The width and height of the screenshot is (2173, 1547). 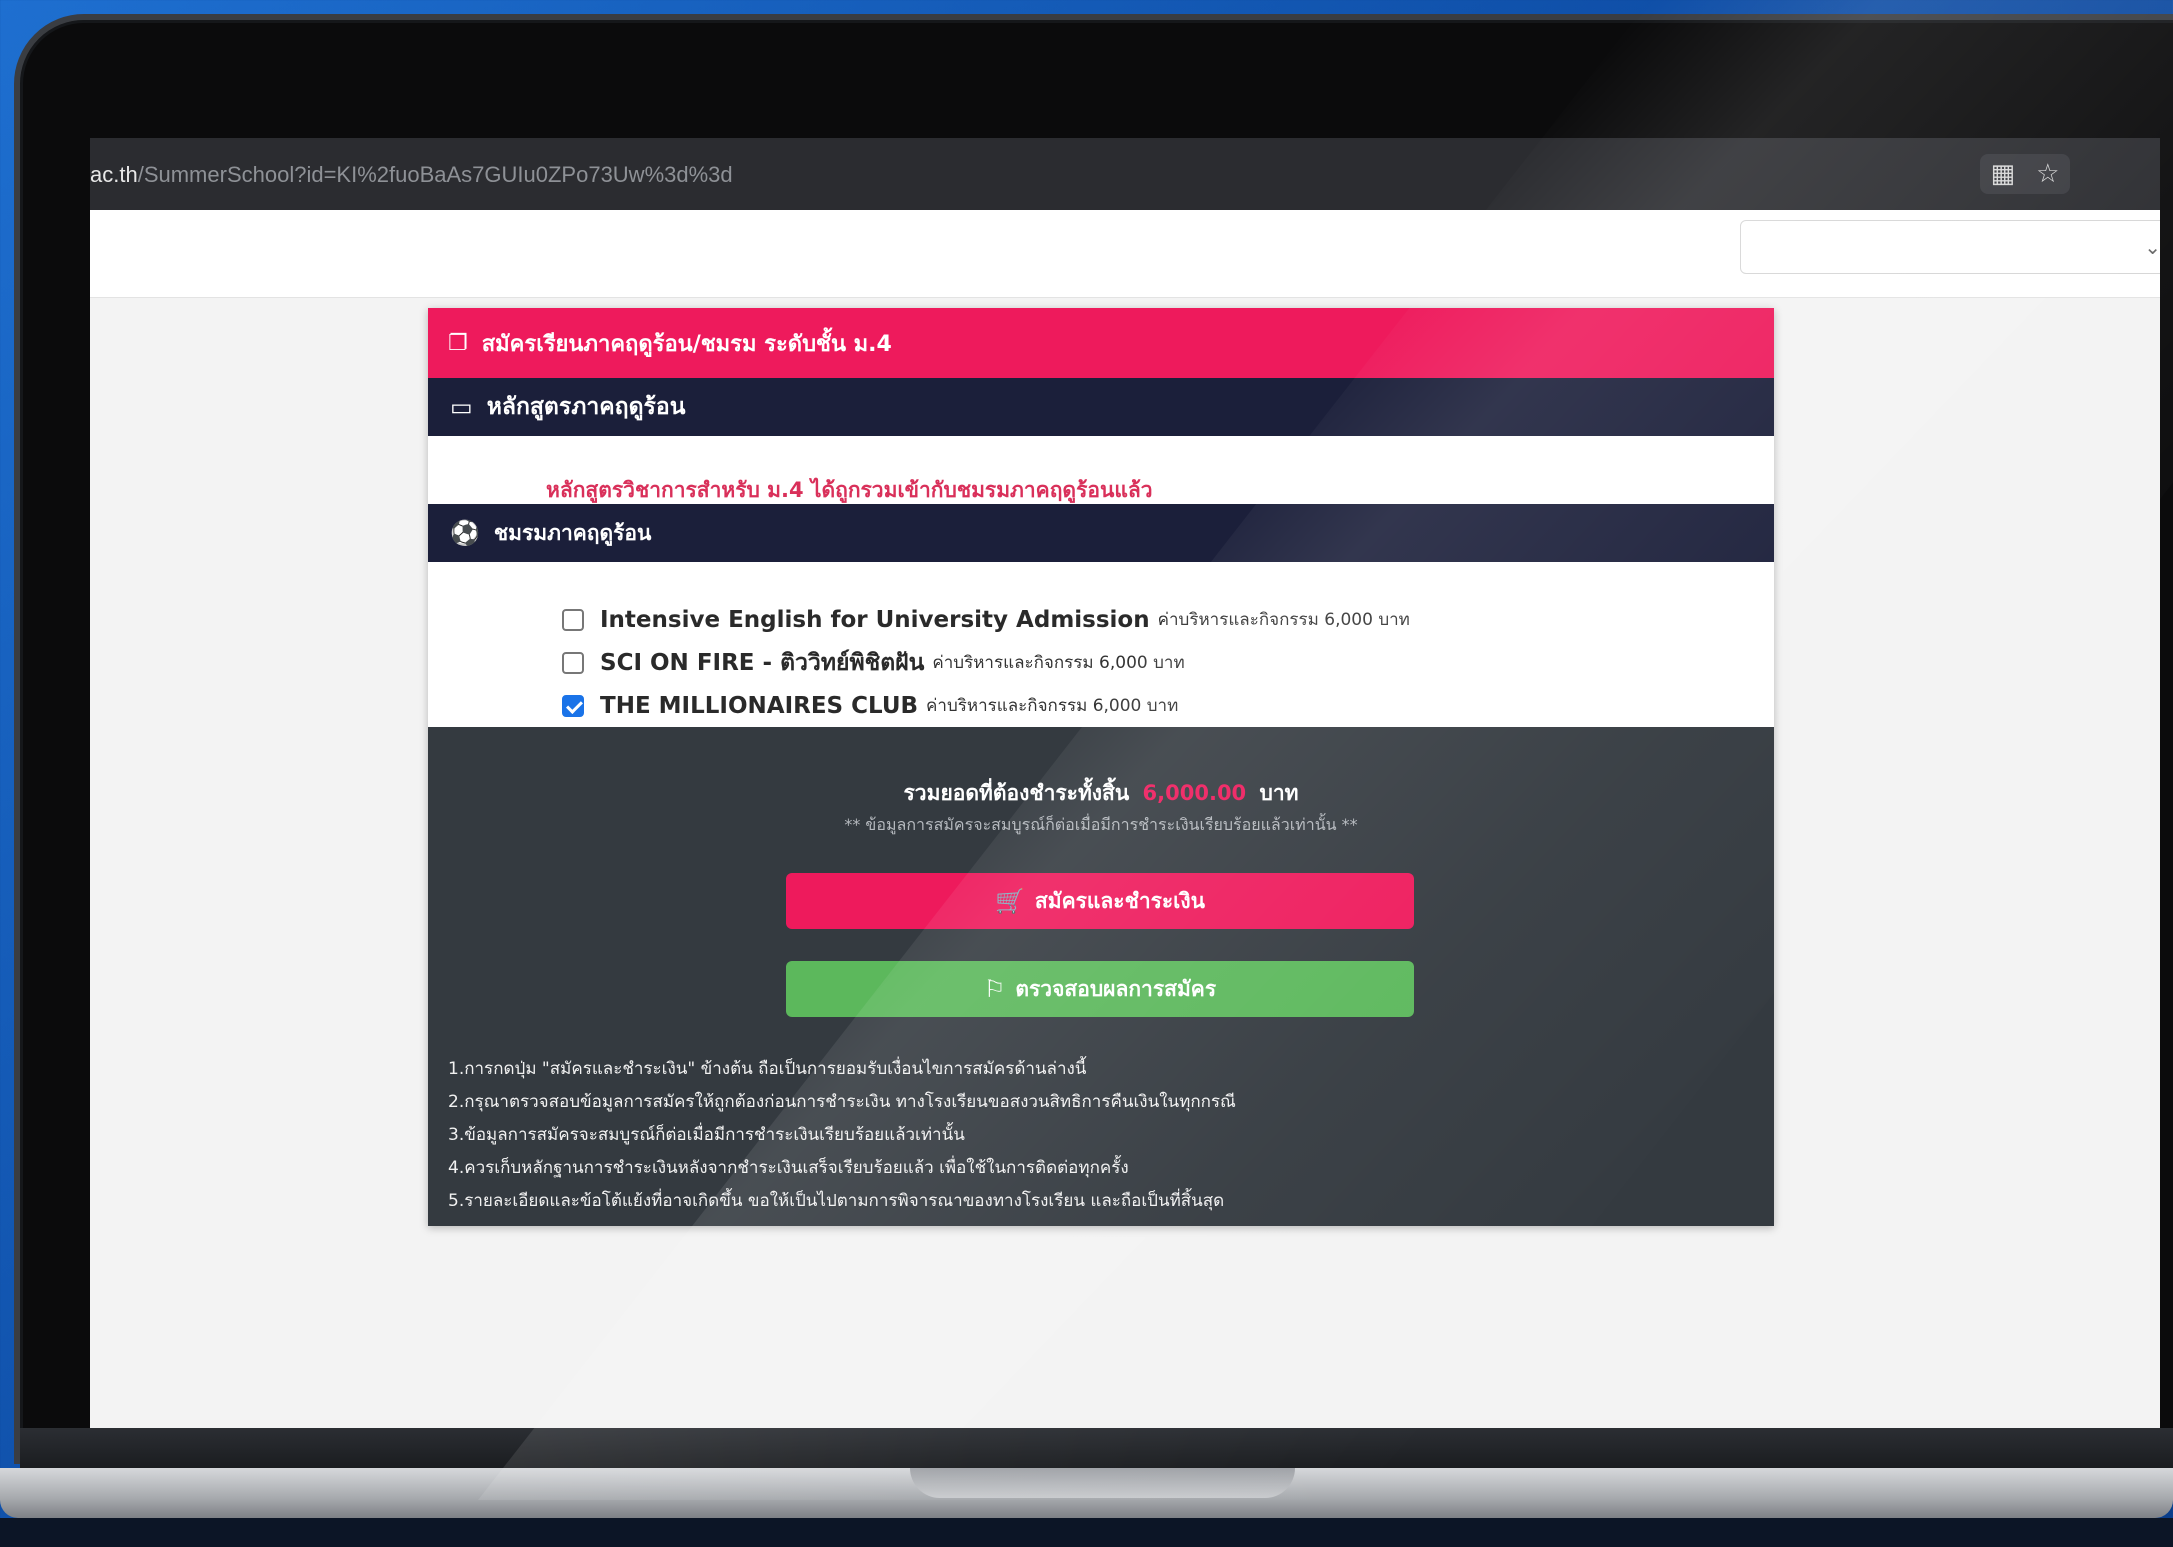 I want to click on form-header-title: สมัครเรียนภาคฤดูร้อน/ชมรม ระดับชั้น ม.4, so click(x=686, y=344).